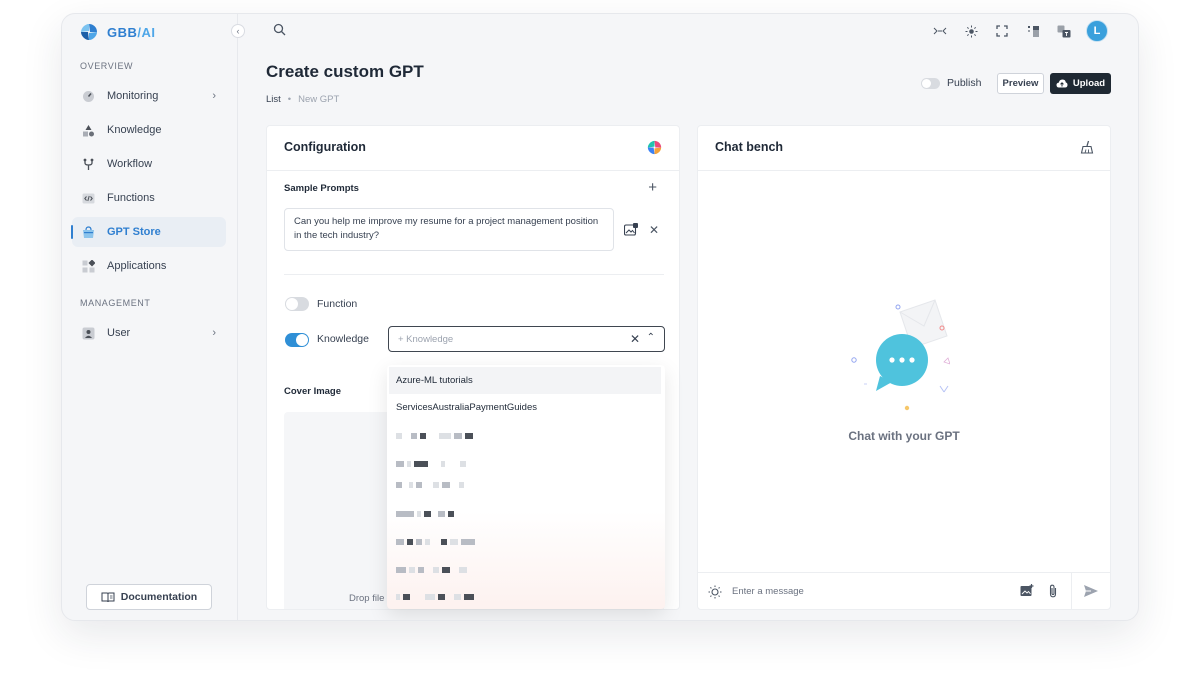  I want to click on sidebar-item-monitoring: Monitoring ›, so click(149, 96).